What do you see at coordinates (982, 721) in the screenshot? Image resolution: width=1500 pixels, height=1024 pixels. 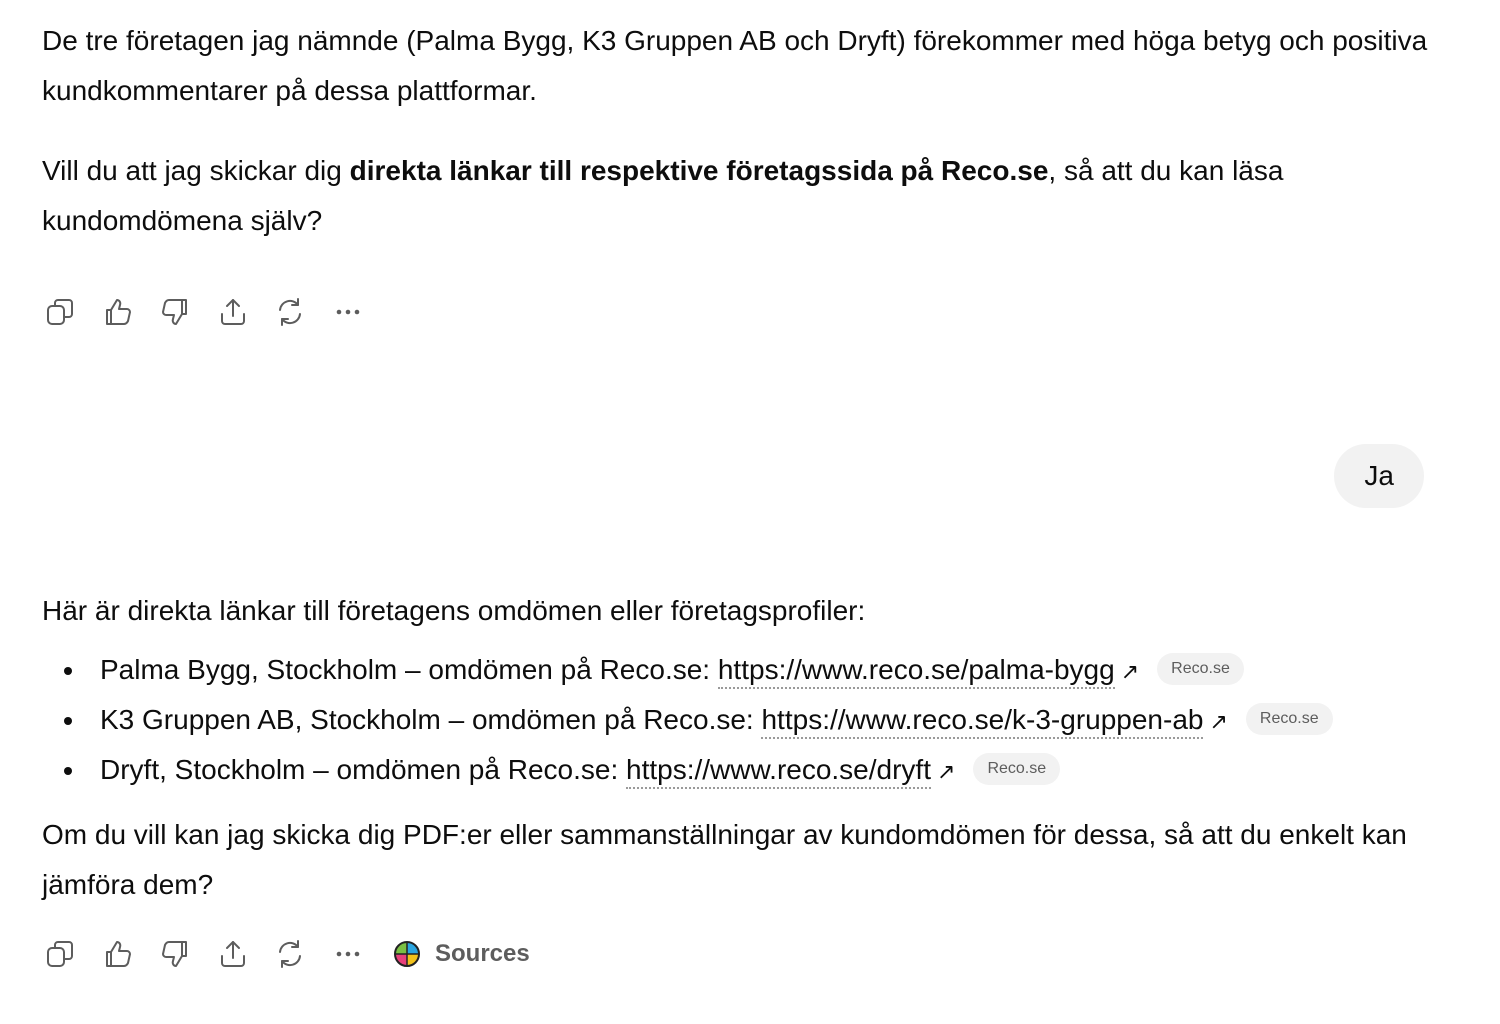 I see `link-url: https://www.reco.se/k-3-gruppen-ab` at bounding box center [982, 721].